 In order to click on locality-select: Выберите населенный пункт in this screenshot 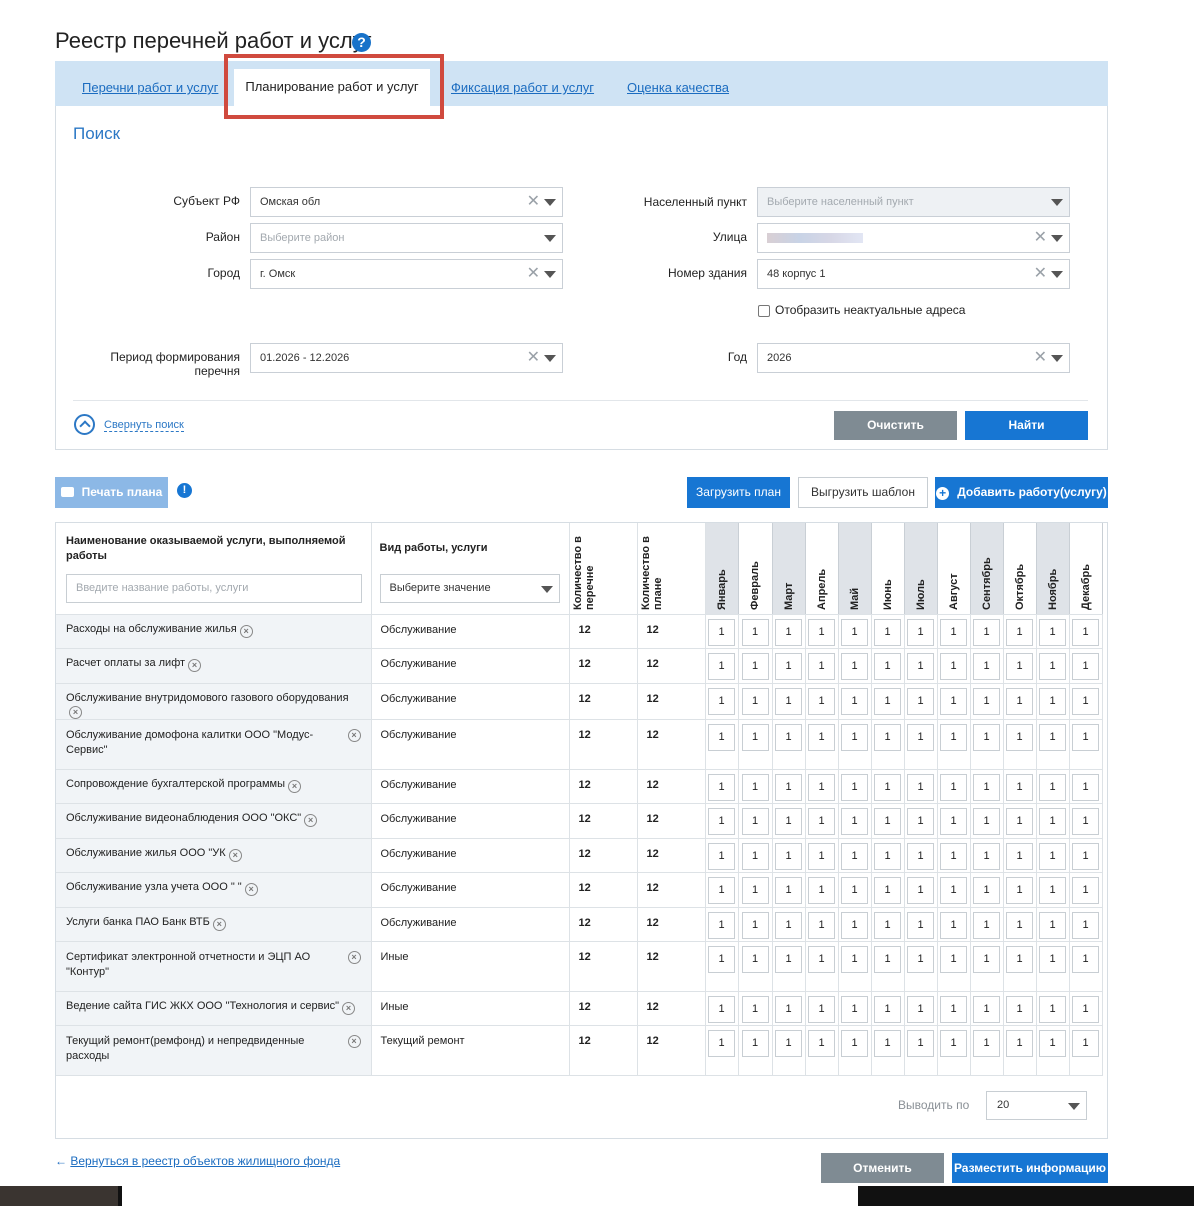, I will do `click(913, 202)`.